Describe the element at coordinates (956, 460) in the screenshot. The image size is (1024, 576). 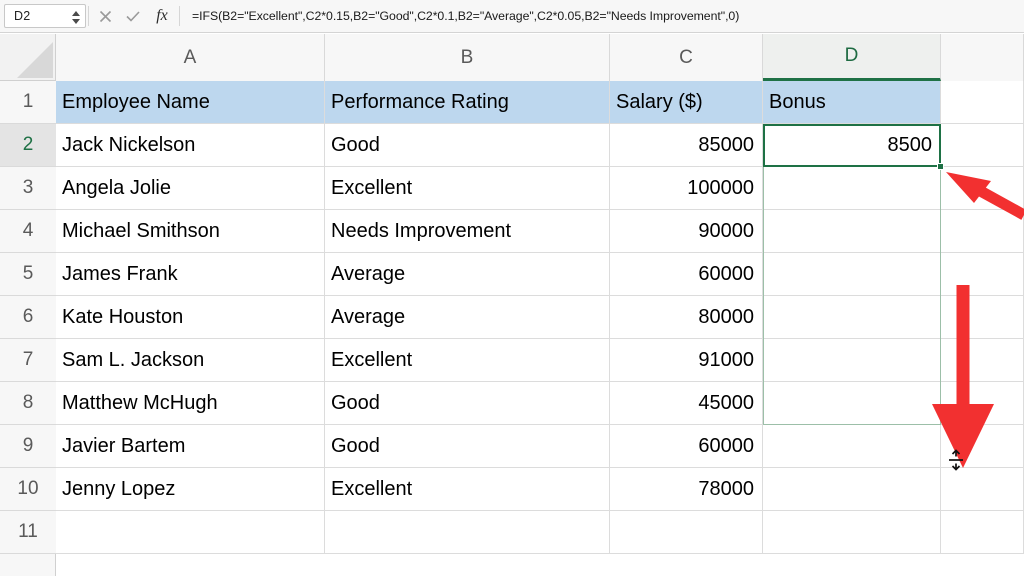
I see `row-resize-cursor-icon` at that location.